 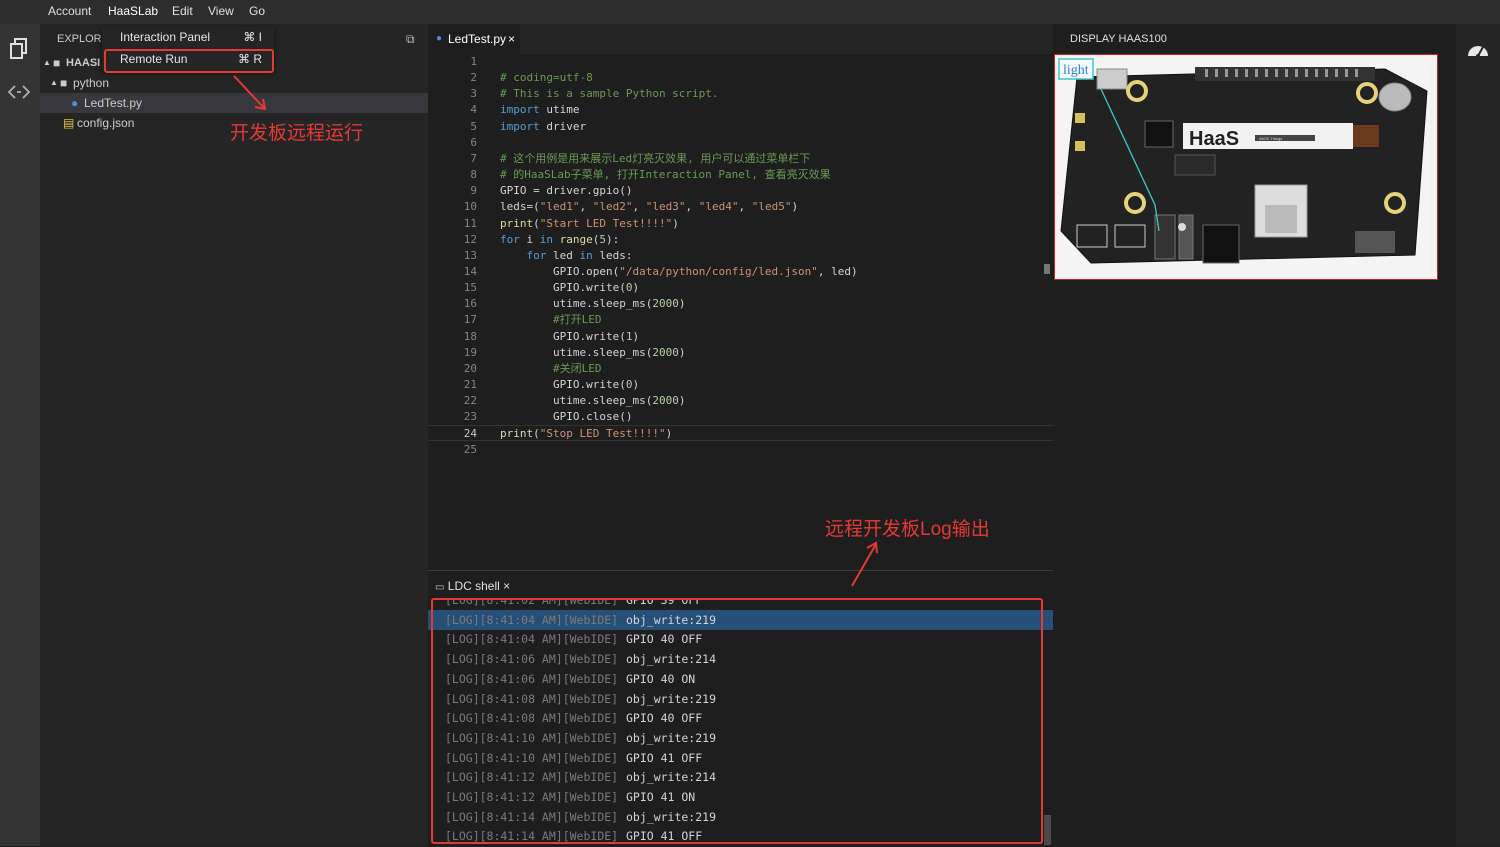 What do you see at coordinates (740, 143) in the screenshot?
I see `code-line: 6` at bounding box center [740, 143].